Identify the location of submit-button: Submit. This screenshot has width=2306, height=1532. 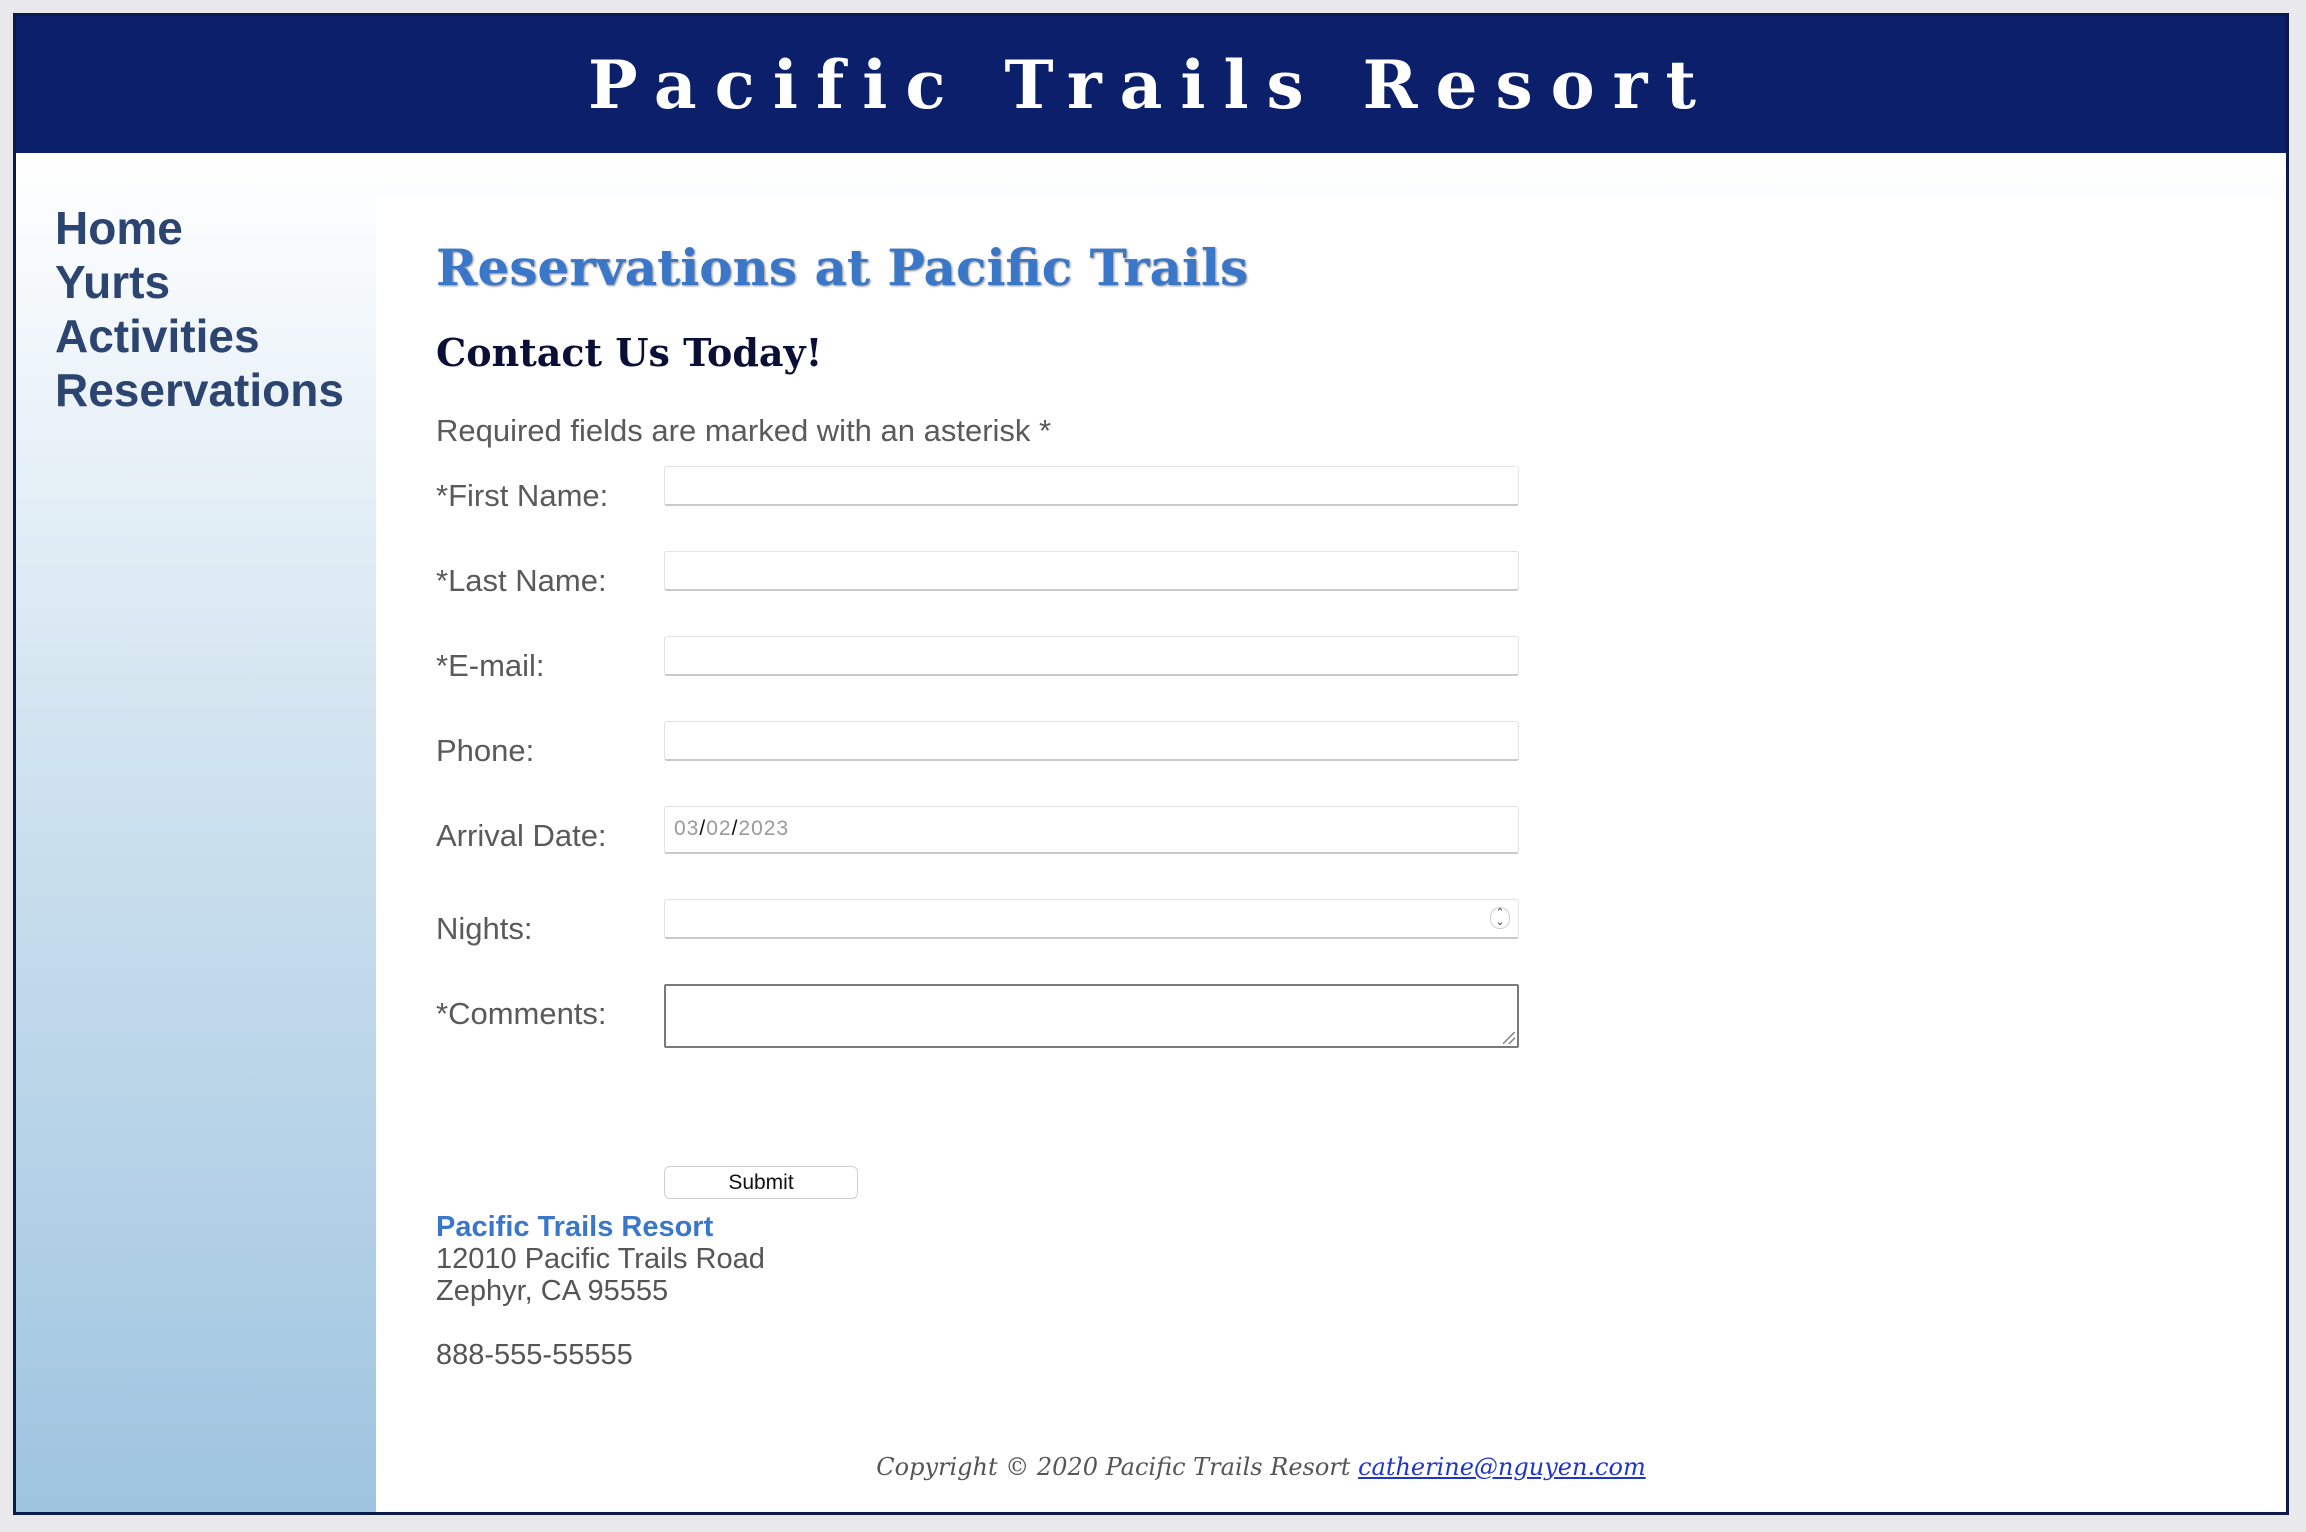
(761, 1182).